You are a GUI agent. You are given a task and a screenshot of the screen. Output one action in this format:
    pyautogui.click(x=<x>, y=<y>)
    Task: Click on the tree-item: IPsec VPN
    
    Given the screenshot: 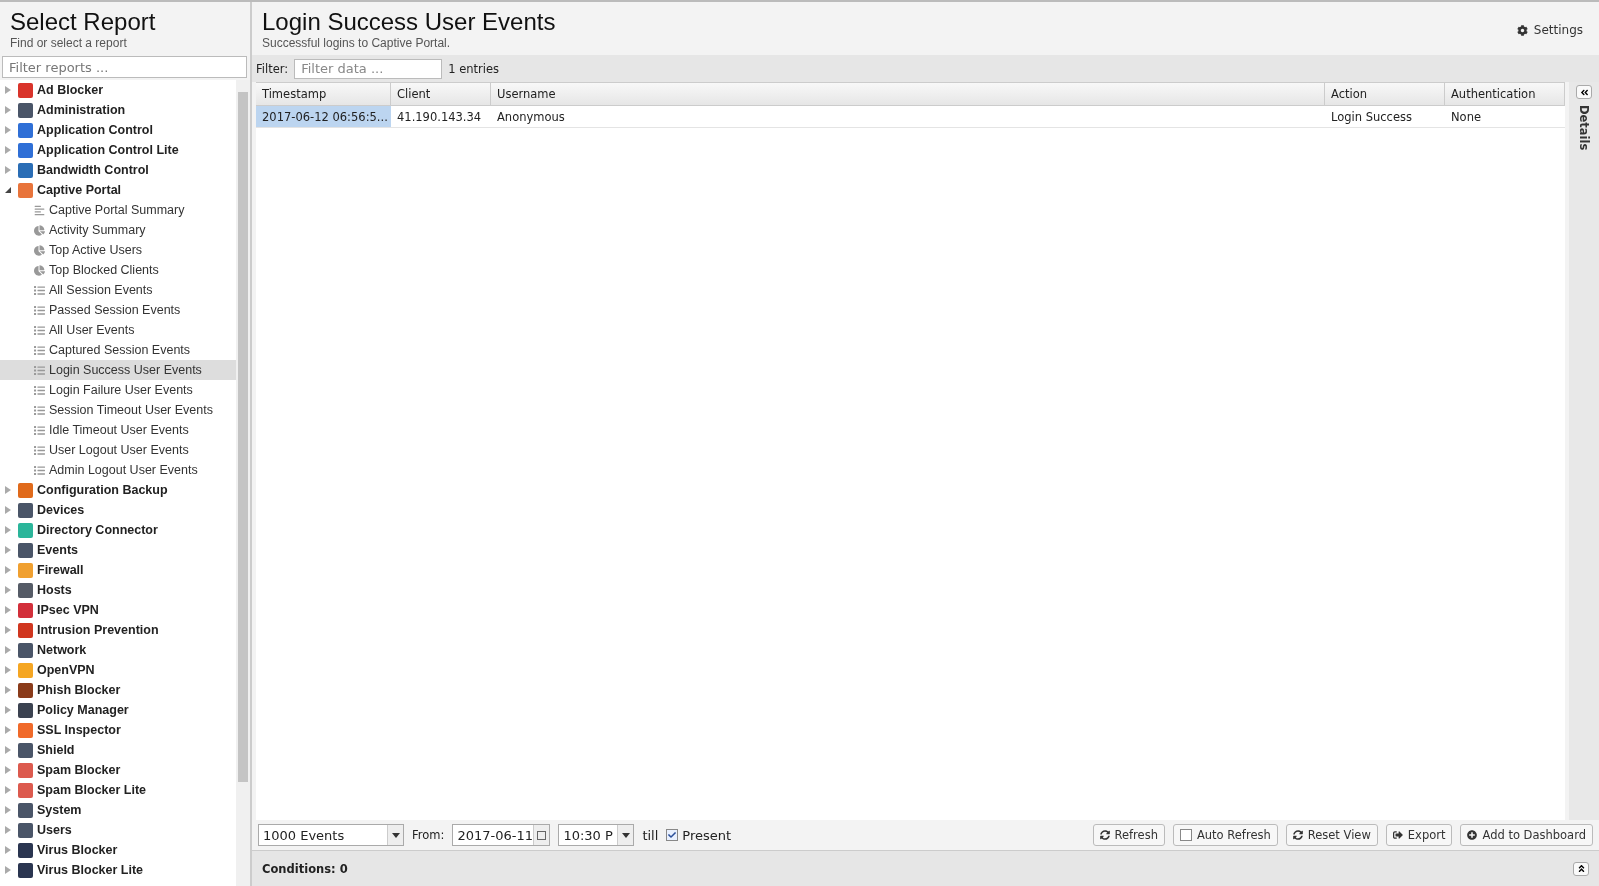 What is the action you would take?
    pyautogui.click(x=118, y=610)
    